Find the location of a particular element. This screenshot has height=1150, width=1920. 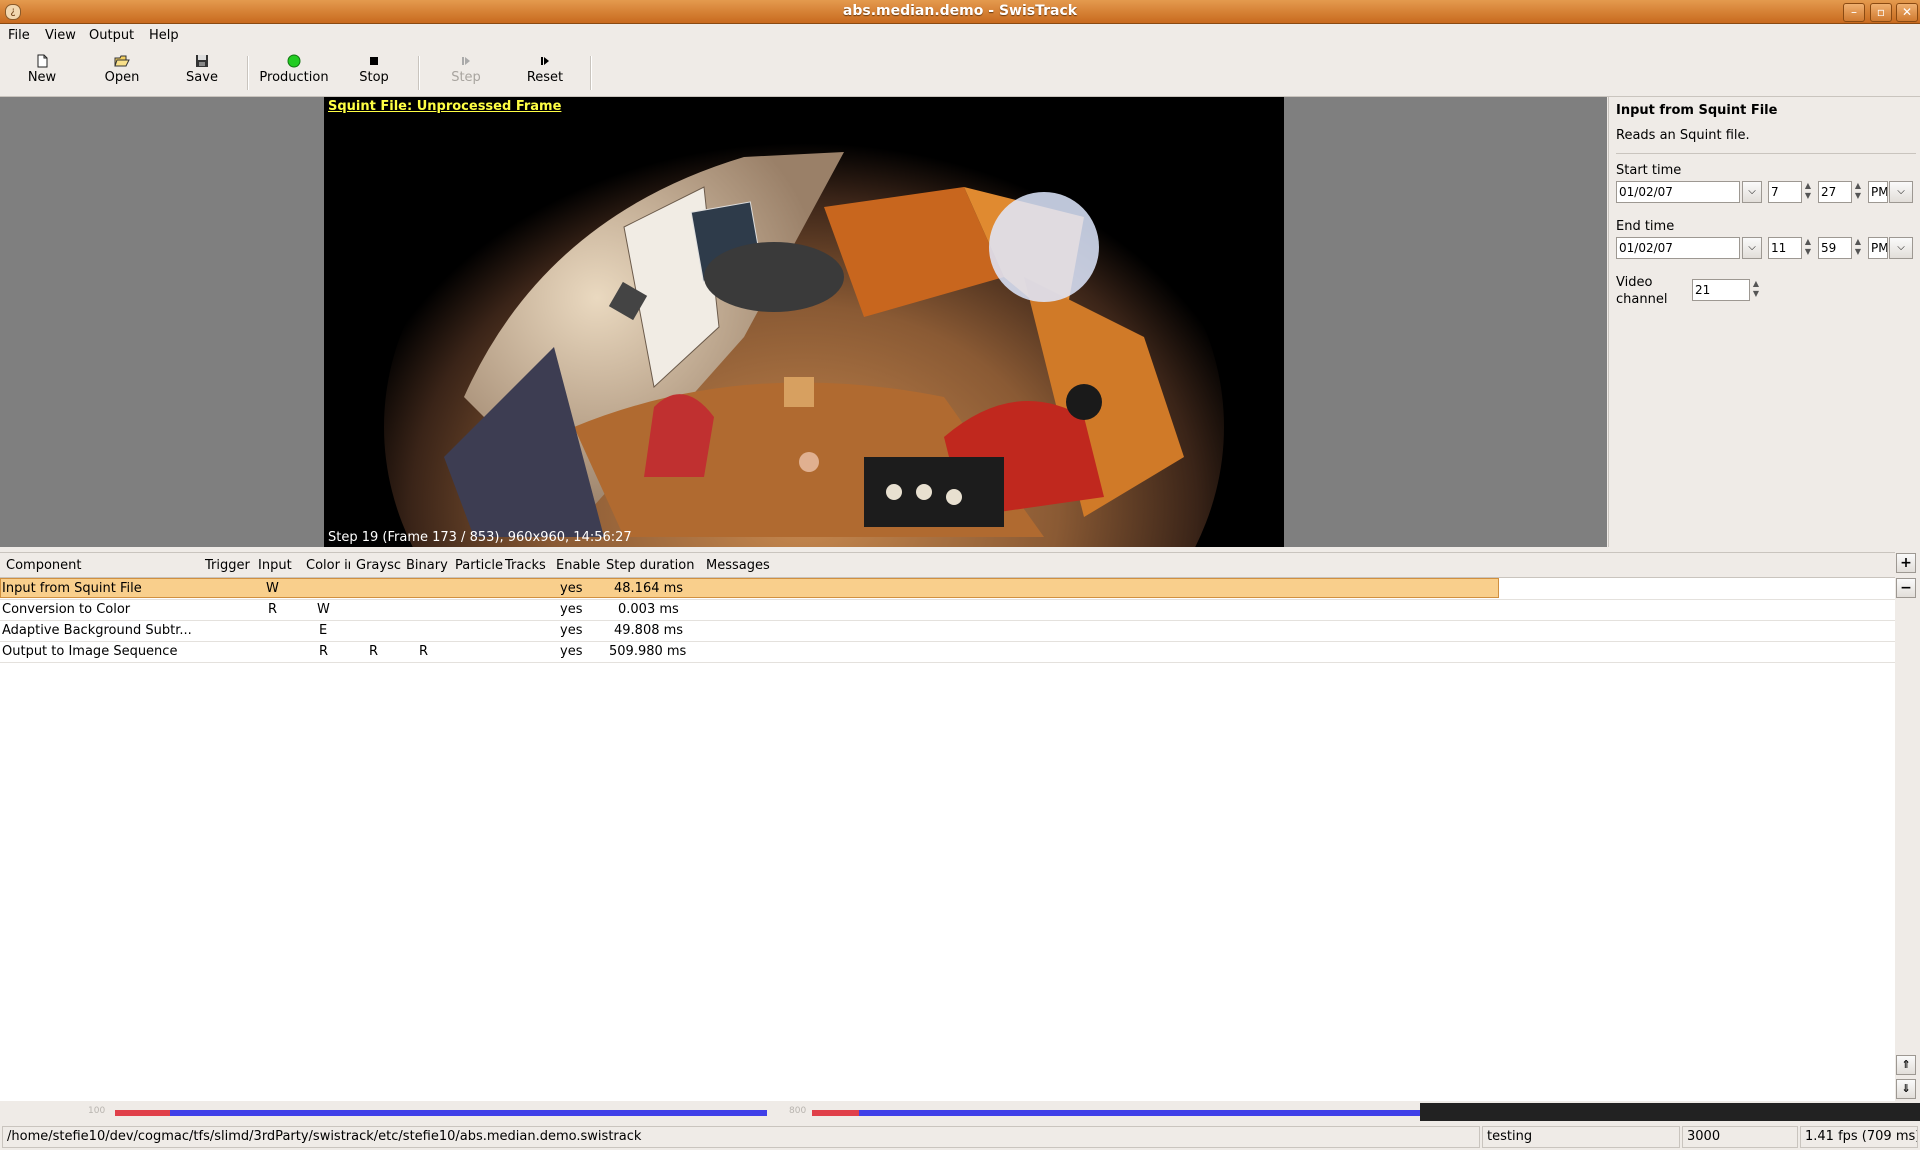

cell-component: Conversion to Color is located at coordinates (66, 609).